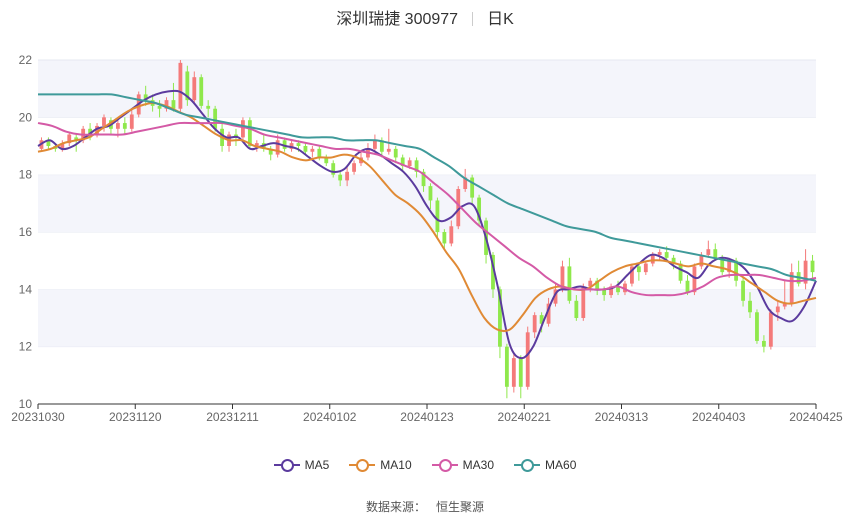  What do you see at coordinates (396, 465) in the screenshot?
I see `legend-label-ma10: MA10` at bounding box center [396, 465].